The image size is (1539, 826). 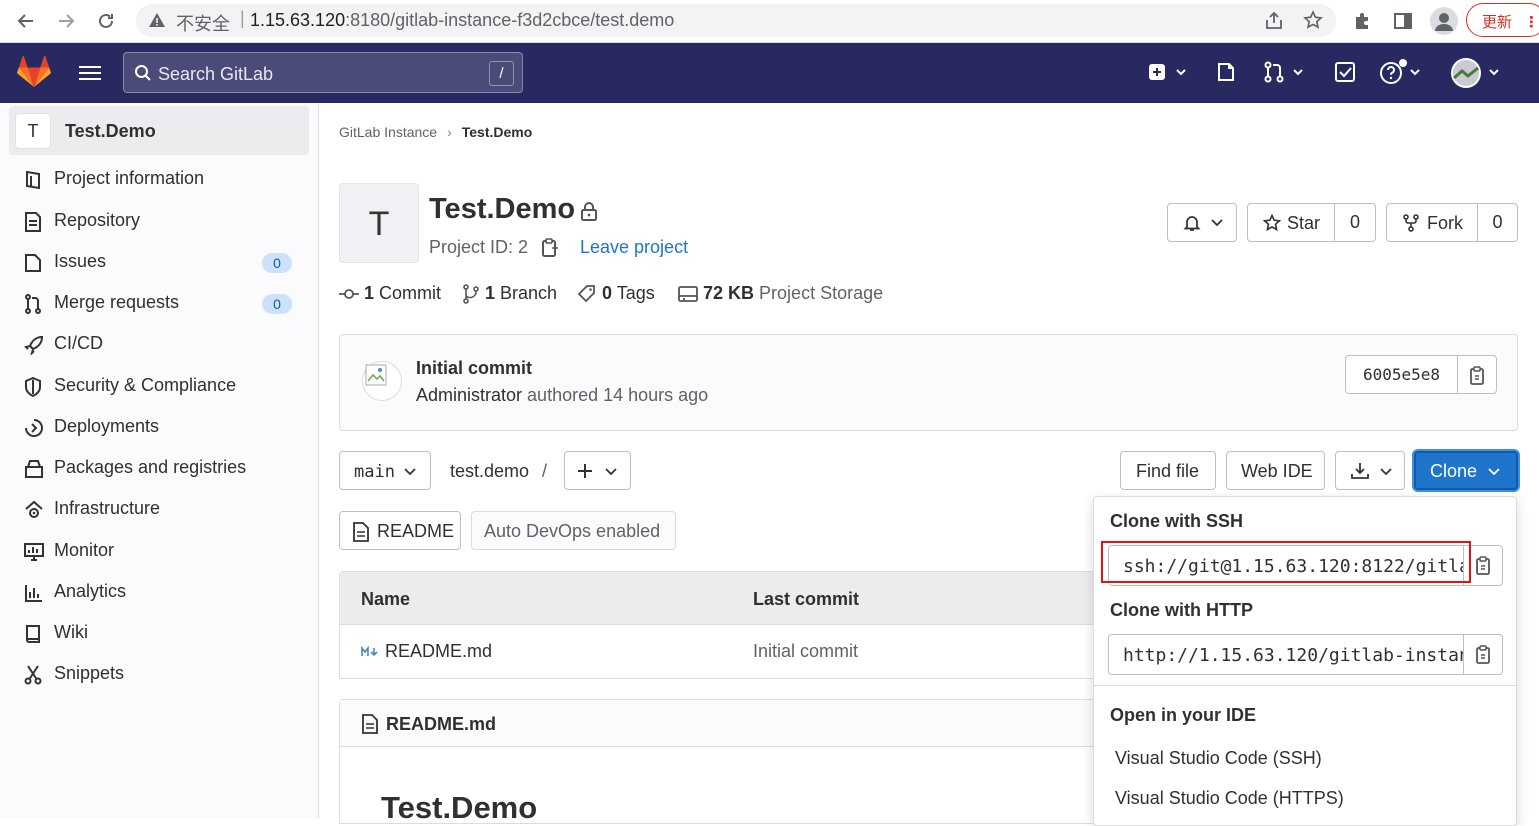 I want to click on branch-selector: main, so click(x=385, y=470).